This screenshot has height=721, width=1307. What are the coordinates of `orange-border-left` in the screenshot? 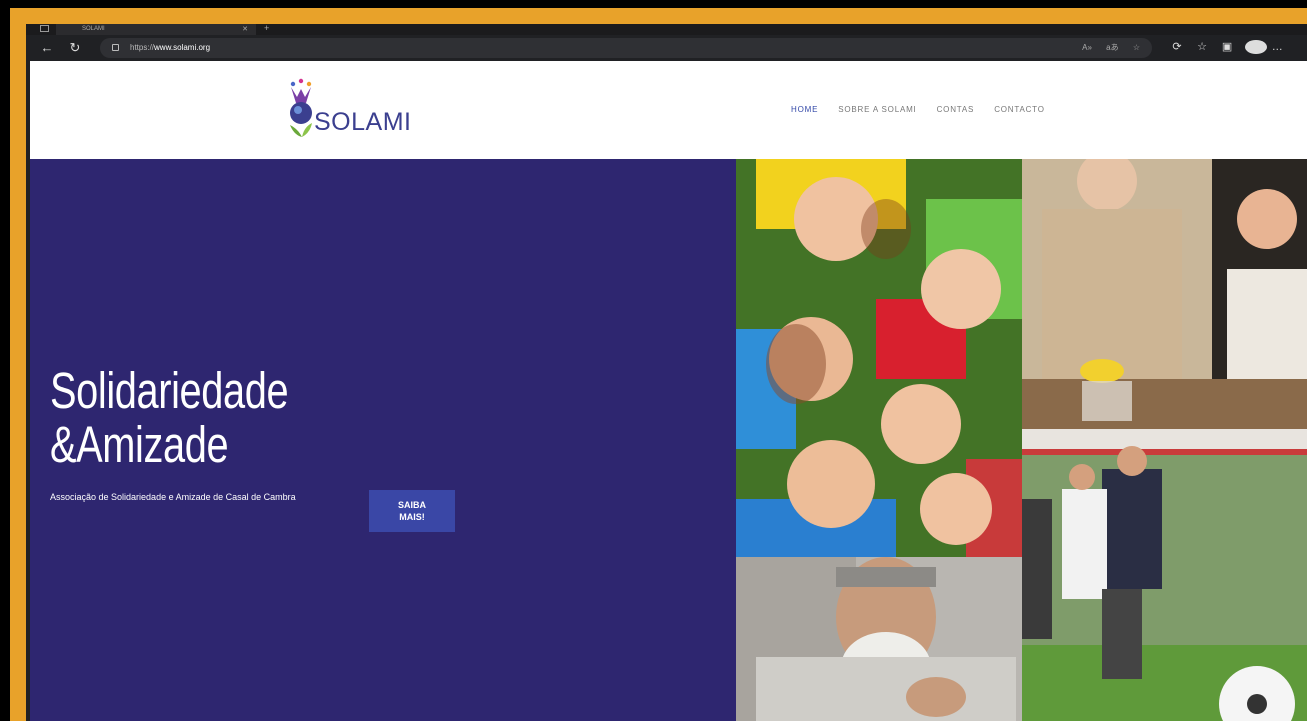 It's located at (18, 364).